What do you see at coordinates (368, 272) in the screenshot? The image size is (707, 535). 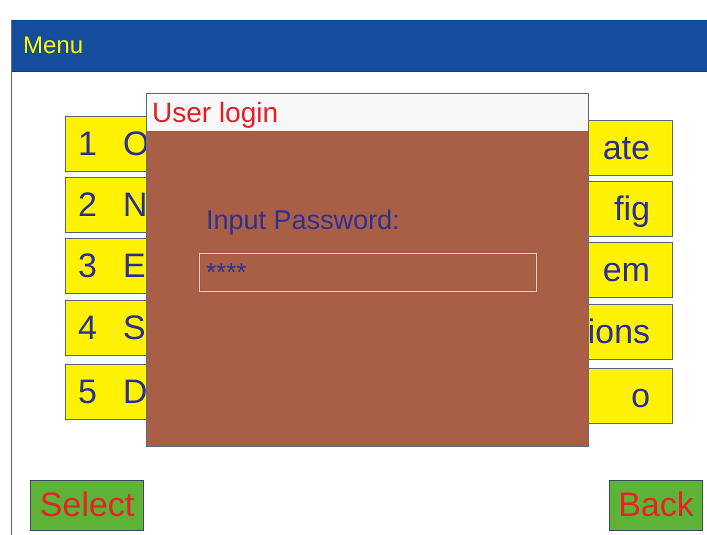 I see `password-field: ****` at bounding box center [368, 272].